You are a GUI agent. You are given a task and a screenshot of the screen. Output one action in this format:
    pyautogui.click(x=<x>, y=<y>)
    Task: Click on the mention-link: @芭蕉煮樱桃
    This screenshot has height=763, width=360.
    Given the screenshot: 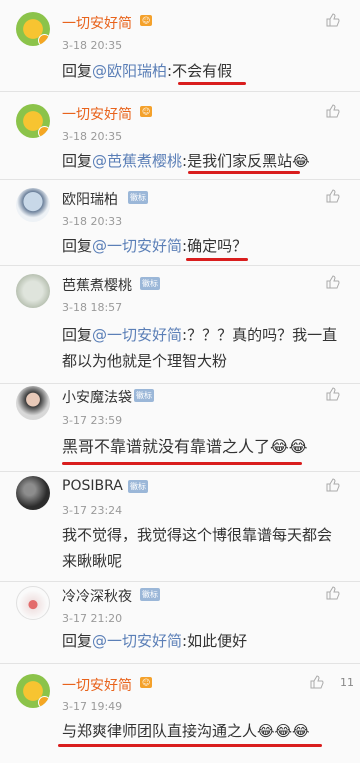 What is the action you would take?
    pyautogui.click(x=137, y=161)
    